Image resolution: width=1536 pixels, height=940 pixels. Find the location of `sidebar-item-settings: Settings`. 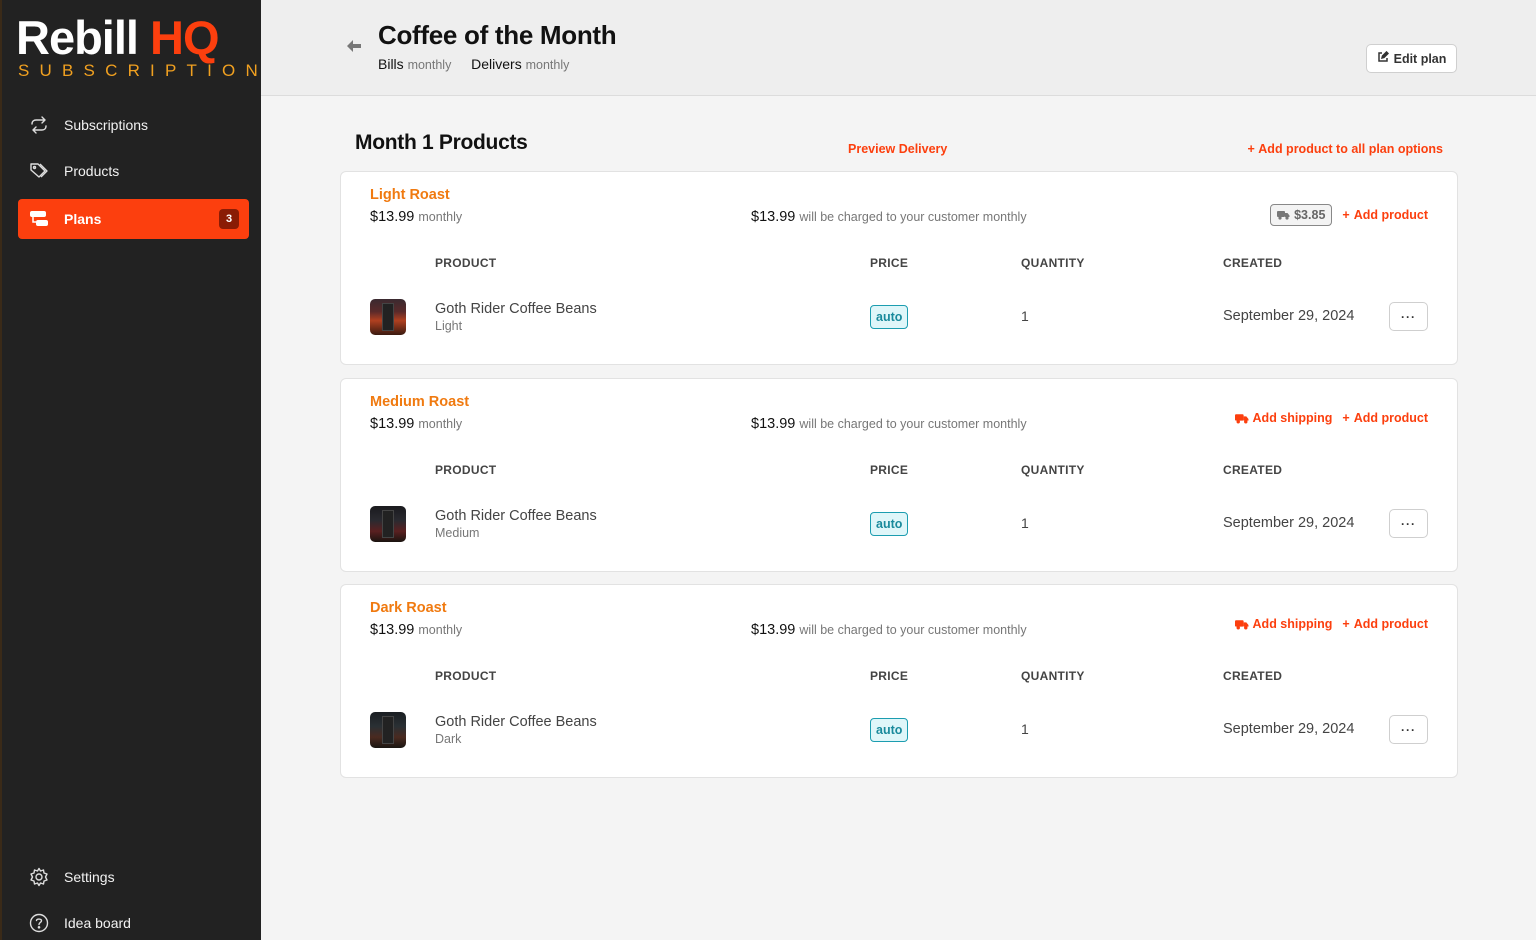

sidebar-item-settings: Settings is located at coordinates (133, 877).